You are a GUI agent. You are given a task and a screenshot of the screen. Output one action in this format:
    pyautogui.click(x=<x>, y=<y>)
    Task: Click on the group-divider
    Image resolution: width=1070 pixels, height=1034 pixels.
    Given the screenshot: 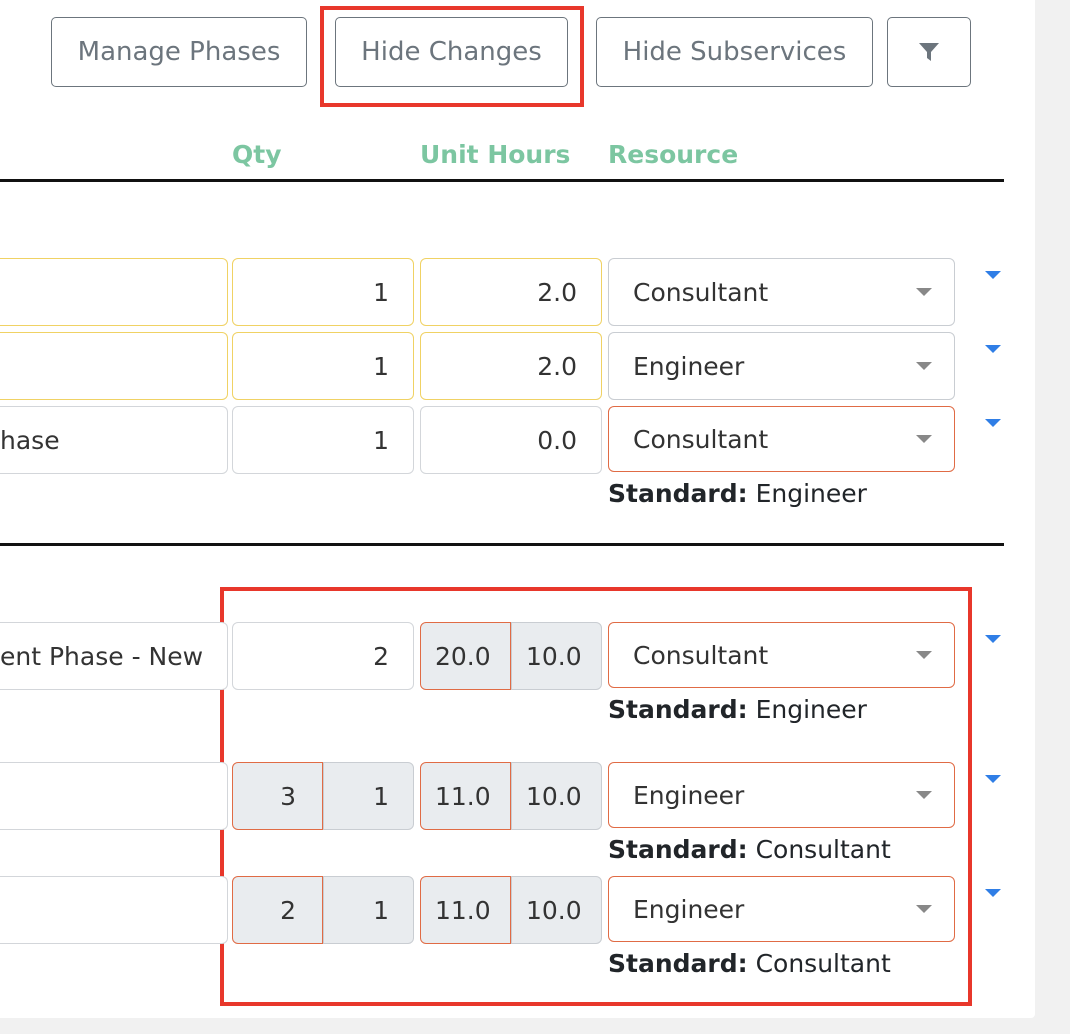 What is the action you would take?
    pyautogui.click(x=502, y=544)
    